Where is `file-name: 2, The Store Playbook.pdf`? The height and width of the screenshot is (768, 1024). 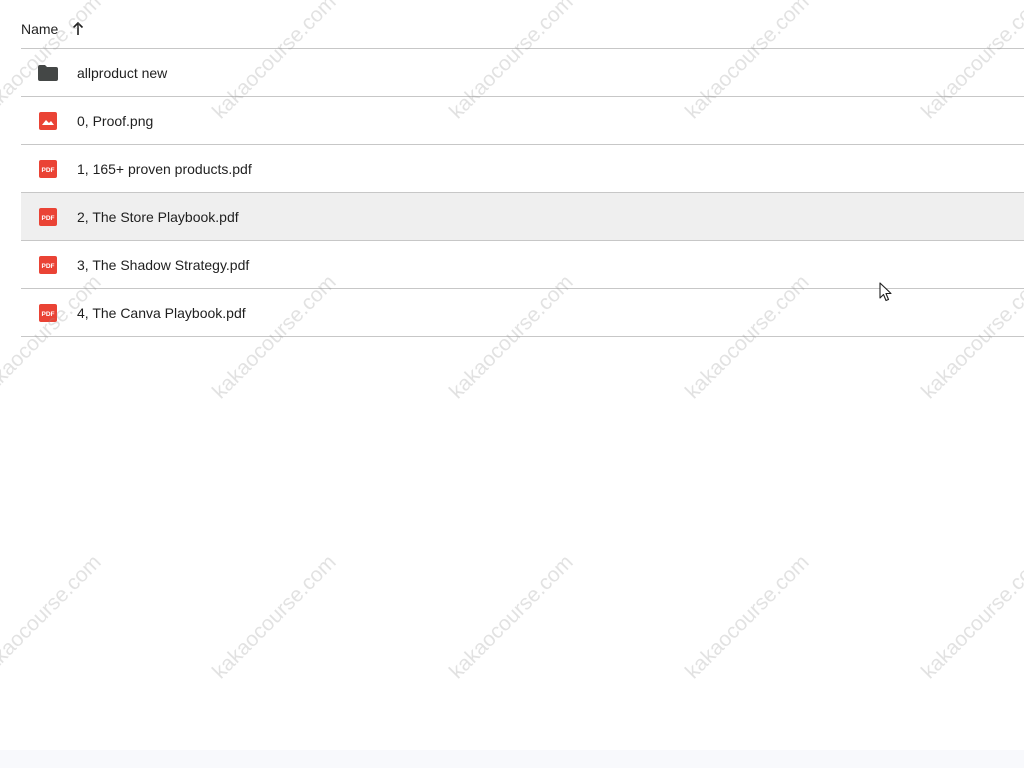 file-name: 2, The Store Playbook.pdf is located at coordinates (158, 216).